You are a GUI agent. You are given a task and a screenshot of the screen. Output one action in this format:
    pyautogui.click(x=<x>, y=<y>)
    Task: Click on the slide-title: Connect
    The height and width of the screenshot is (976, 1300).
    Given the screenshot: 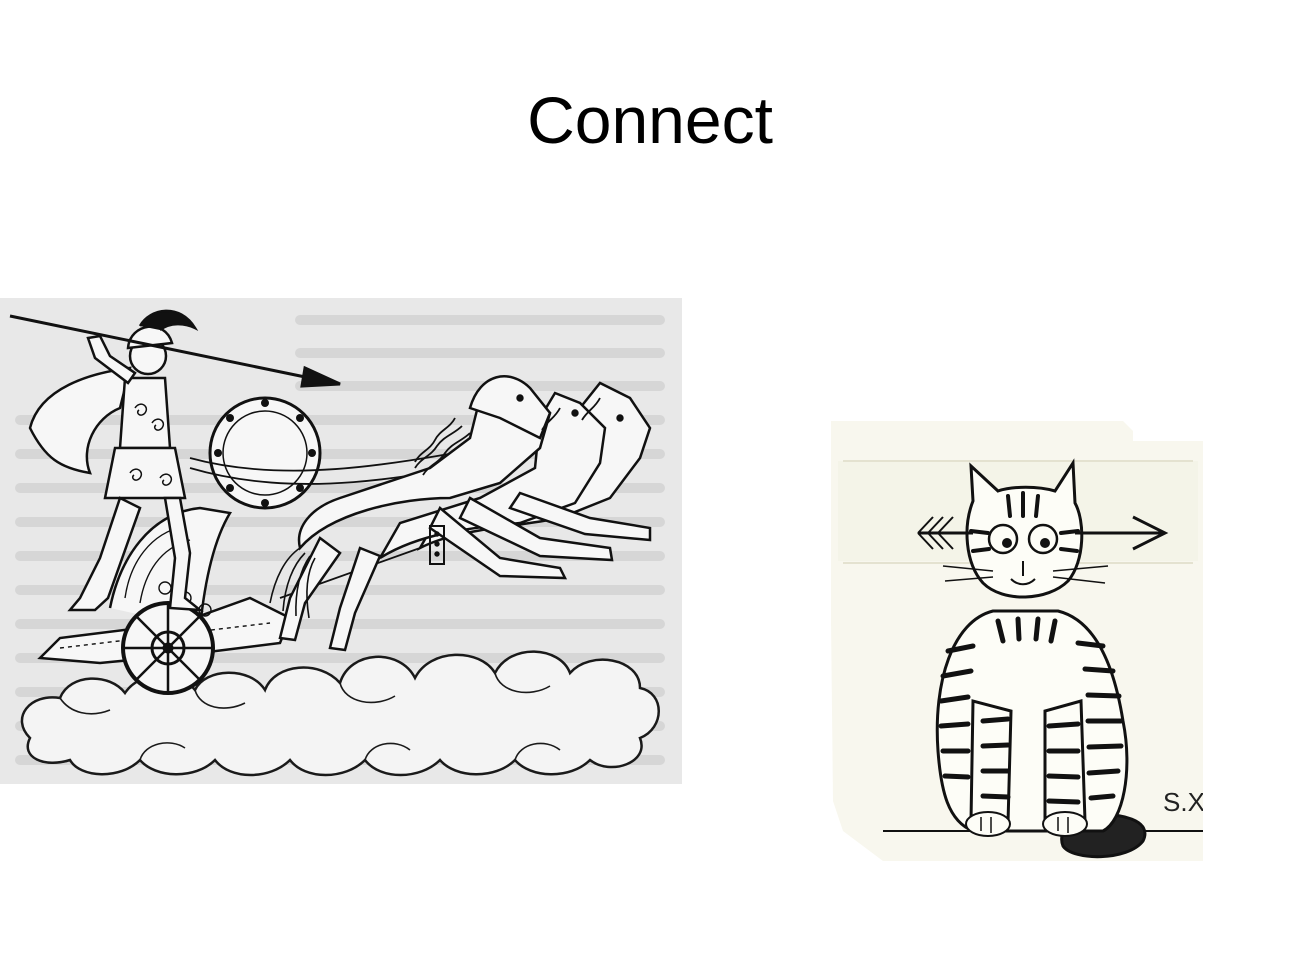 What is the action you would take?
    pyautogui.click(x=650, y=120)
    